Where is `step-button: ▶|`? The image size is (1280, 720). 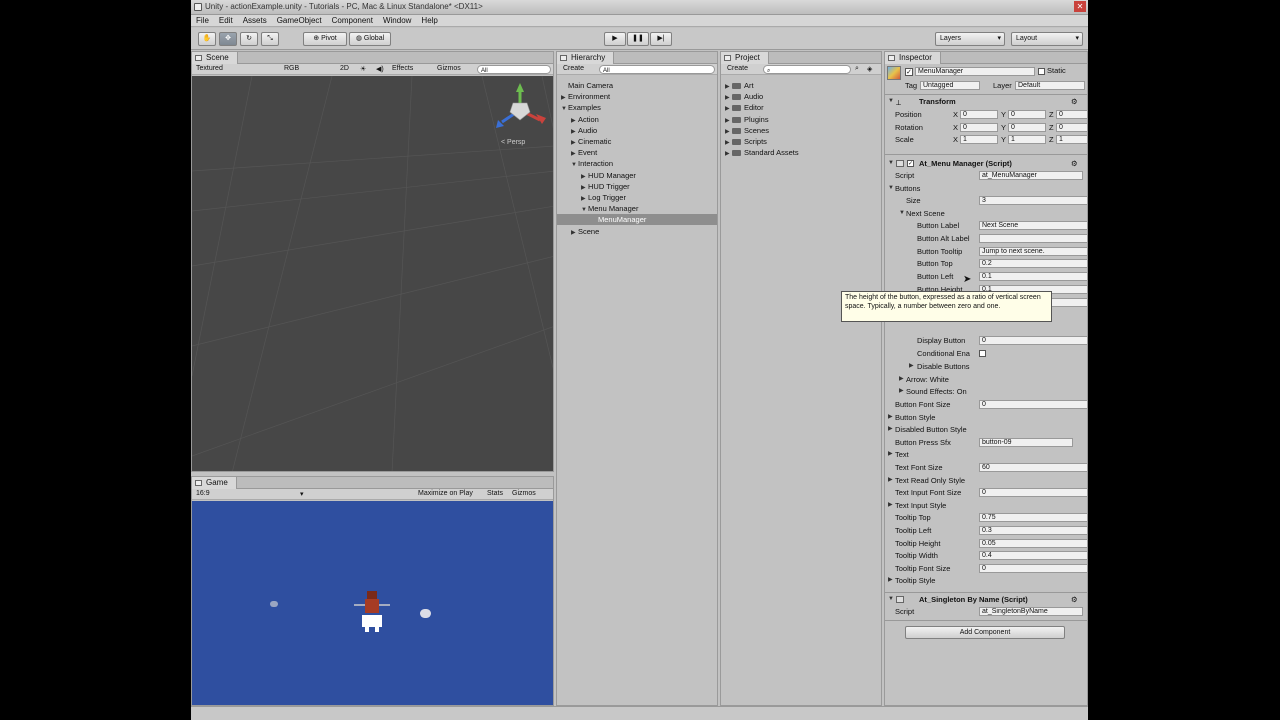
step-button: ▶| is located at coordinates (661, 39).